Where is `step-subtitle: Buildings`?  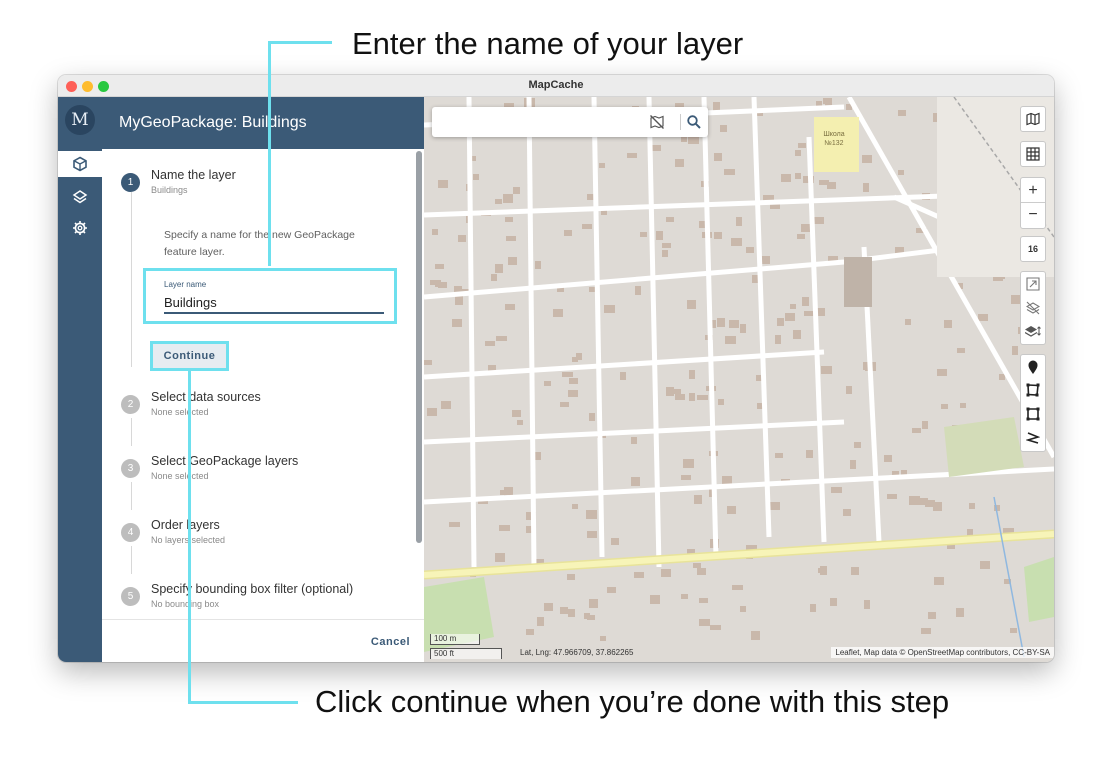 step-subtitle: Buildings is located at coordinates (169, 190).